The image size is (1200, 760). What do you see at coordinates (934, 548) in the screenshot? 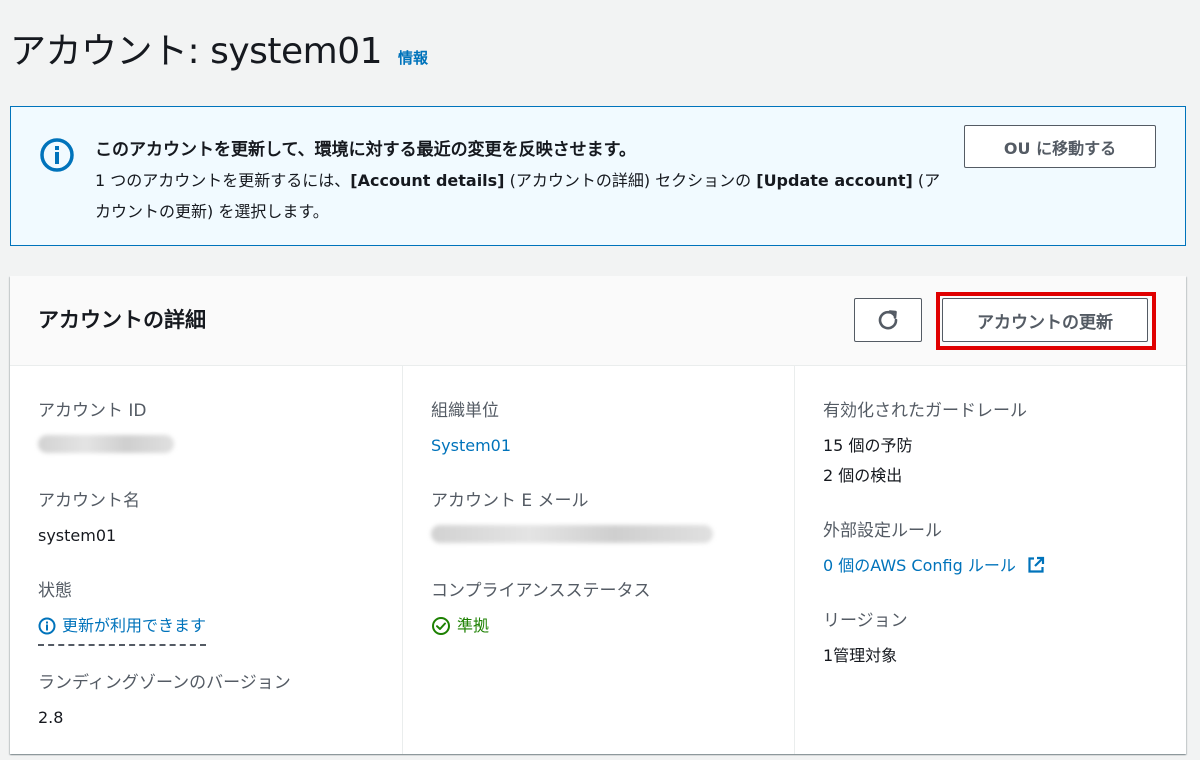
I see `config-rules-field: 外部設定ルール 0 個のAWS Config ルール` at bounding box center [934, 548].